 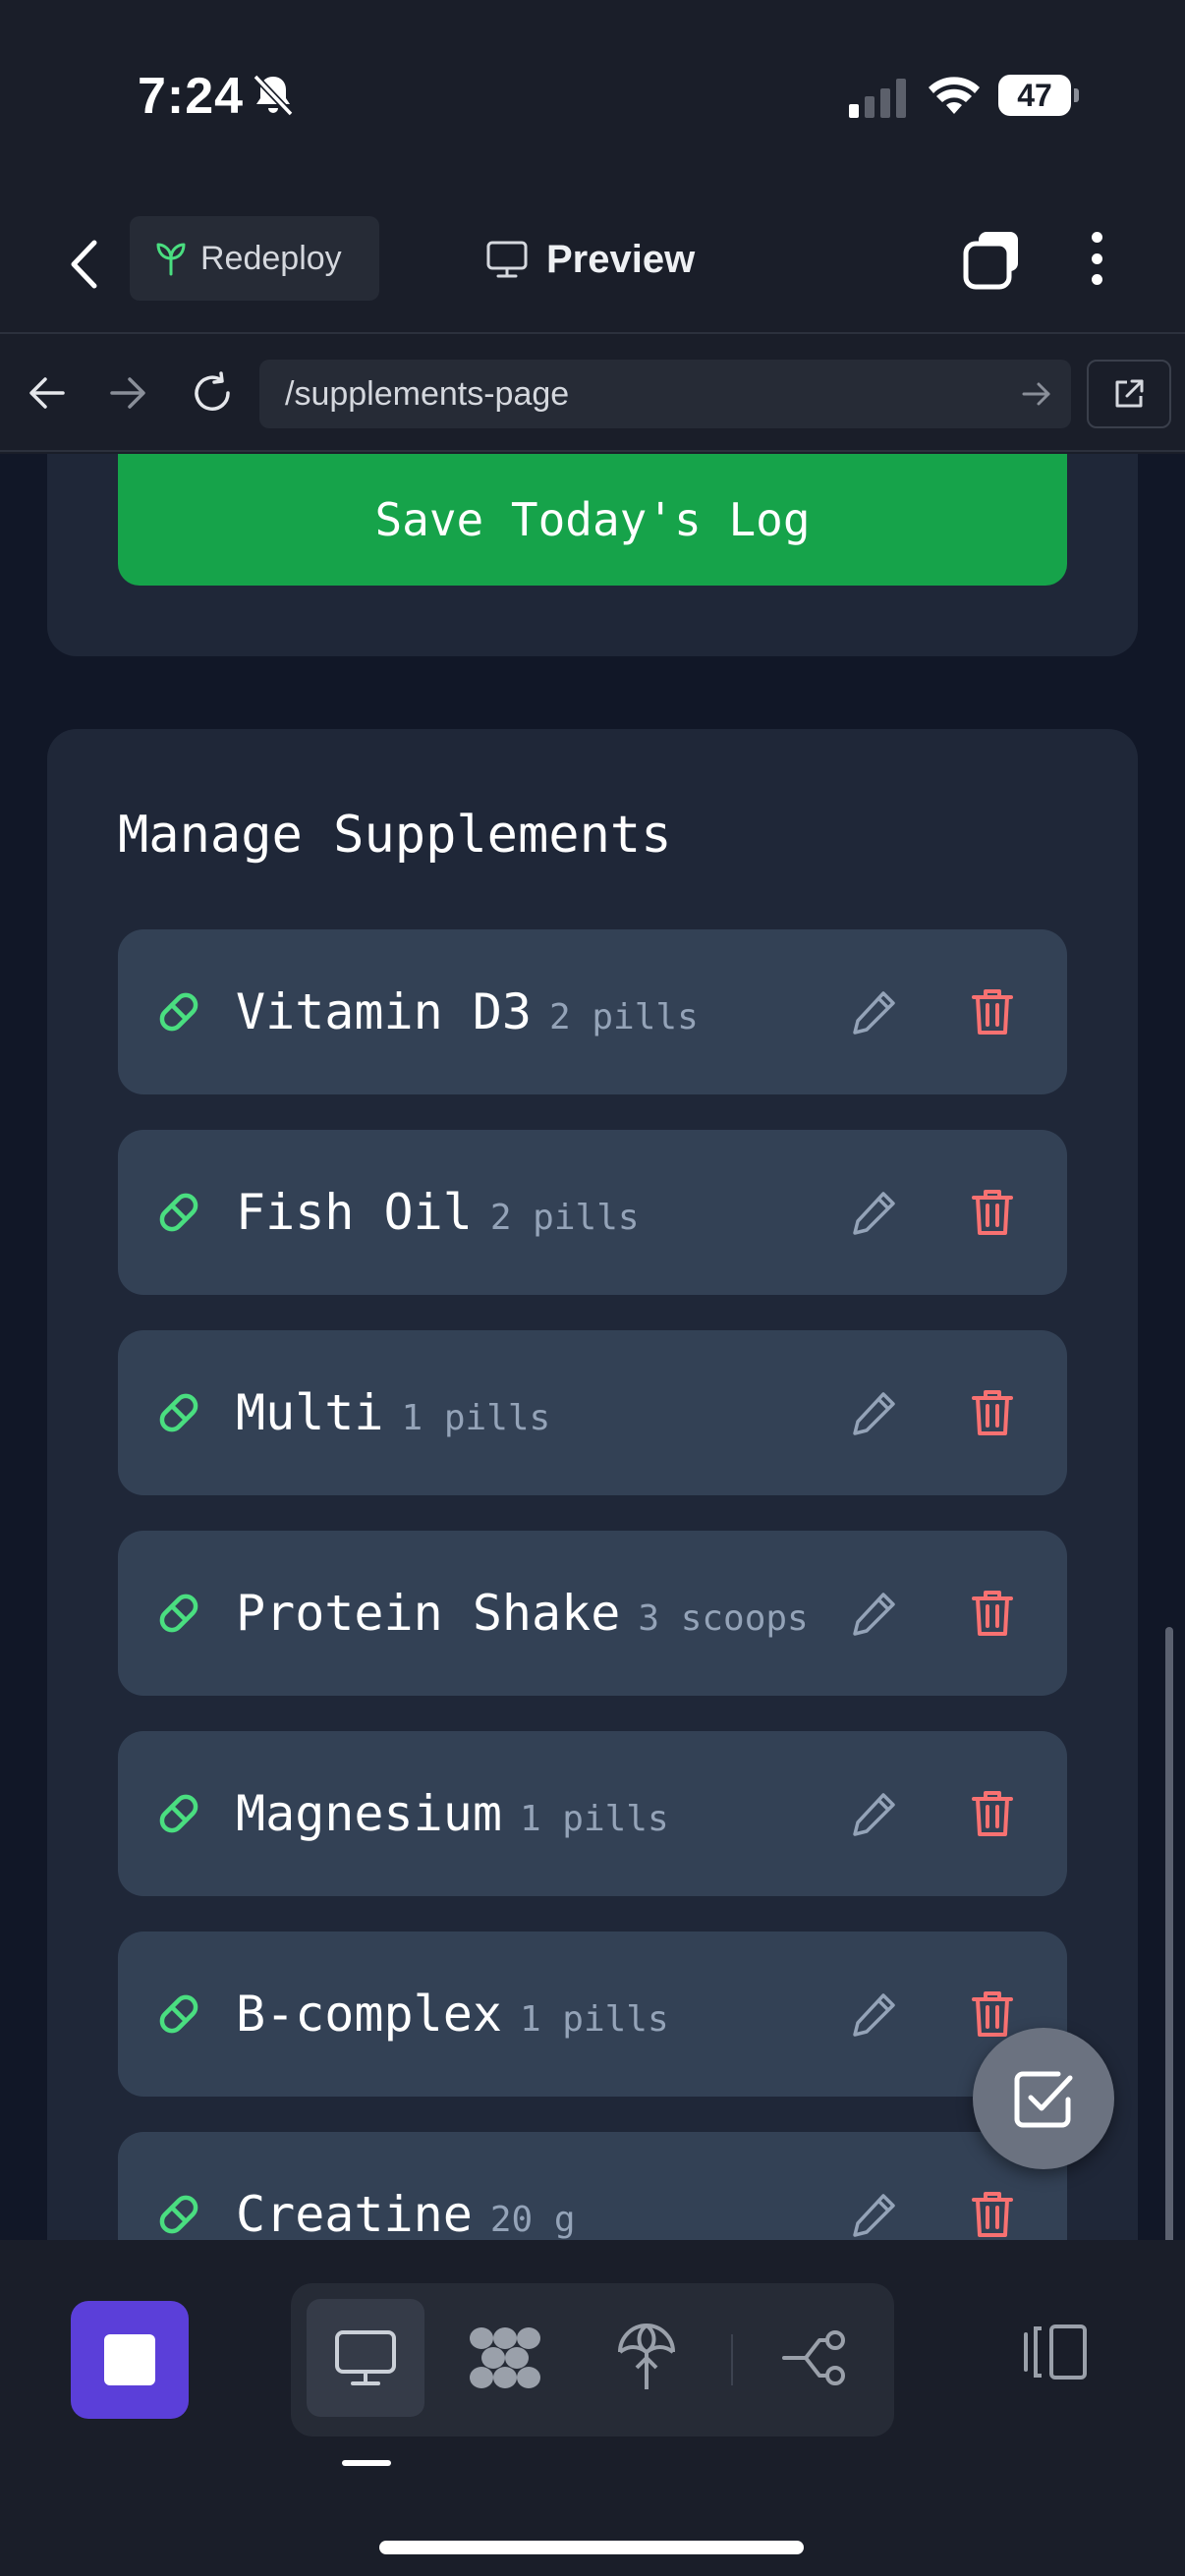 I want to click on wifi-icon, so click(x=955, y=95).